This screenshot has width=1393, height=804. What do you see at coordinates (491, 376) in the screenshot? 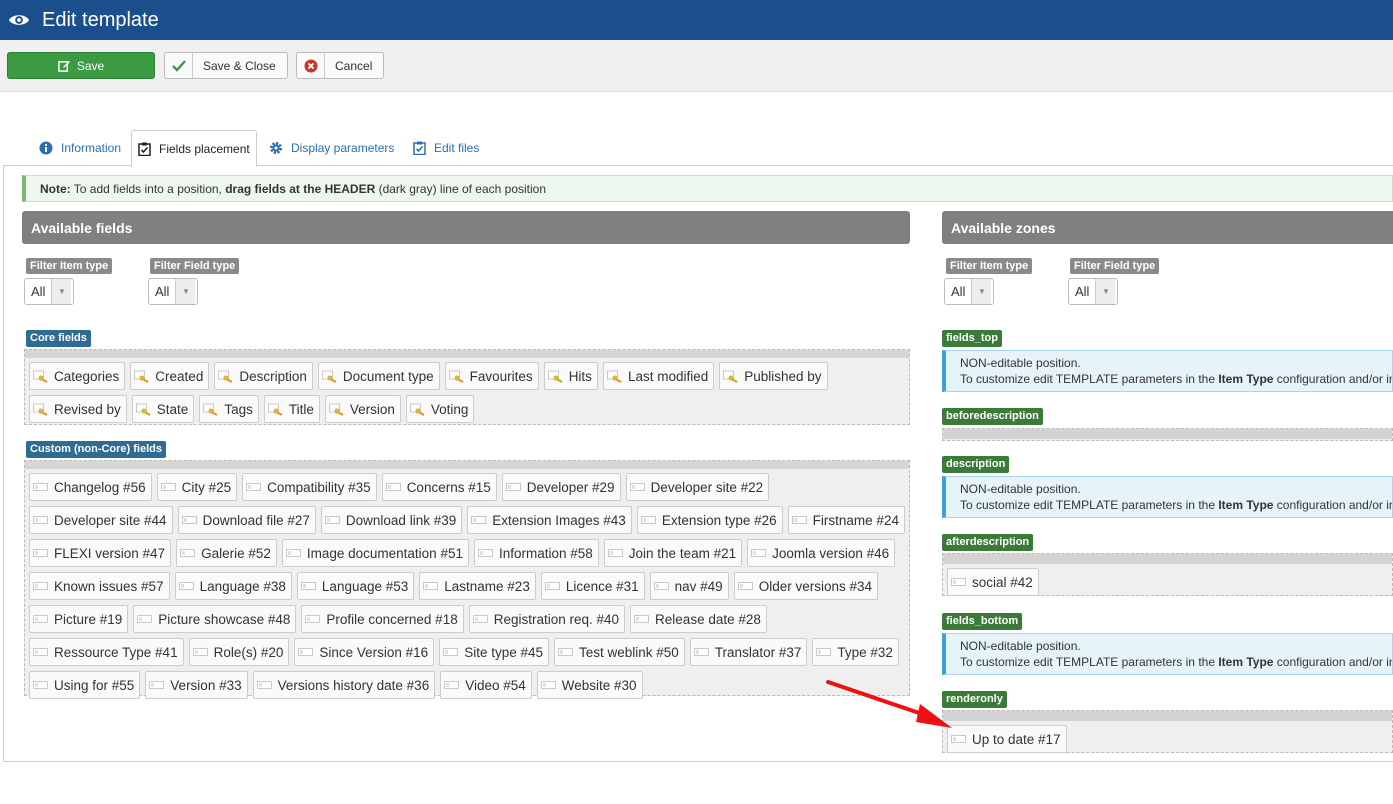
I see `field-chip: Favourites` at bounding box center [491, 376].